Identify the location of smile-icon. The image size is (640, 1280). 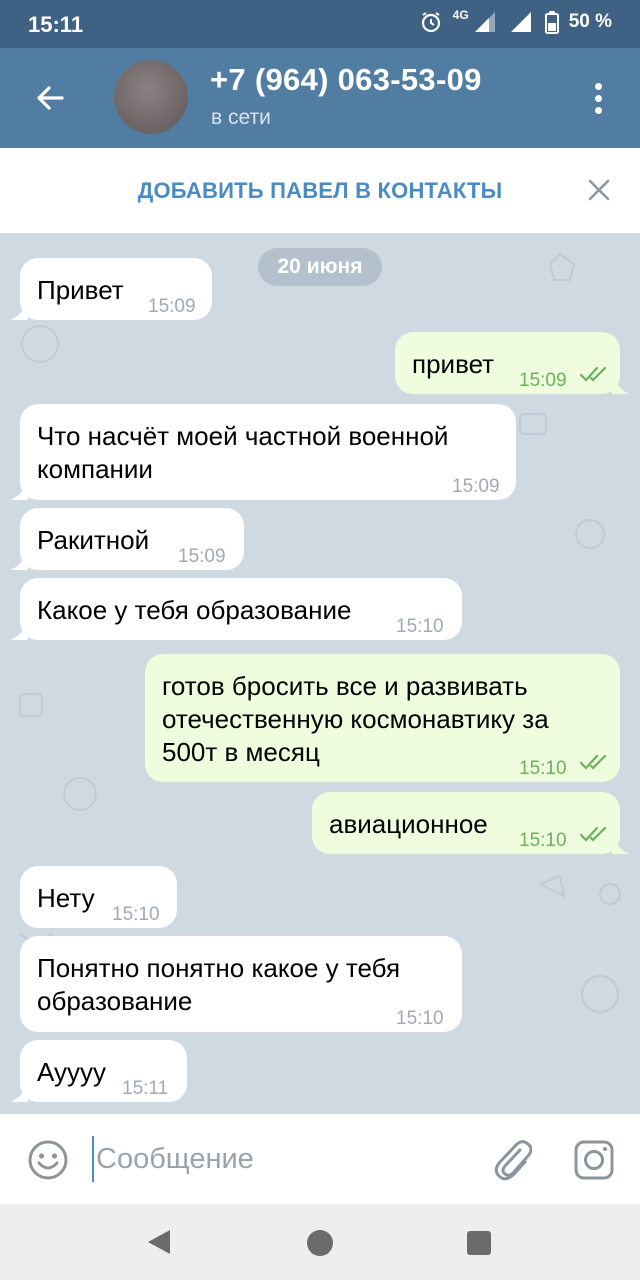
(48, 1160).